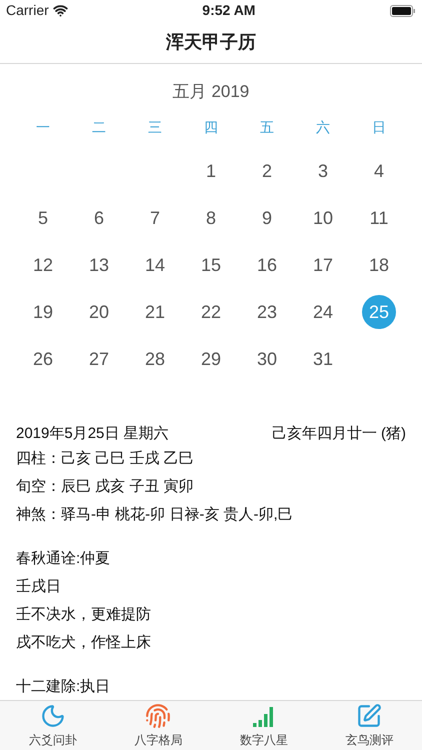  I want to click on weekday-label: 四, so click(211, 127).